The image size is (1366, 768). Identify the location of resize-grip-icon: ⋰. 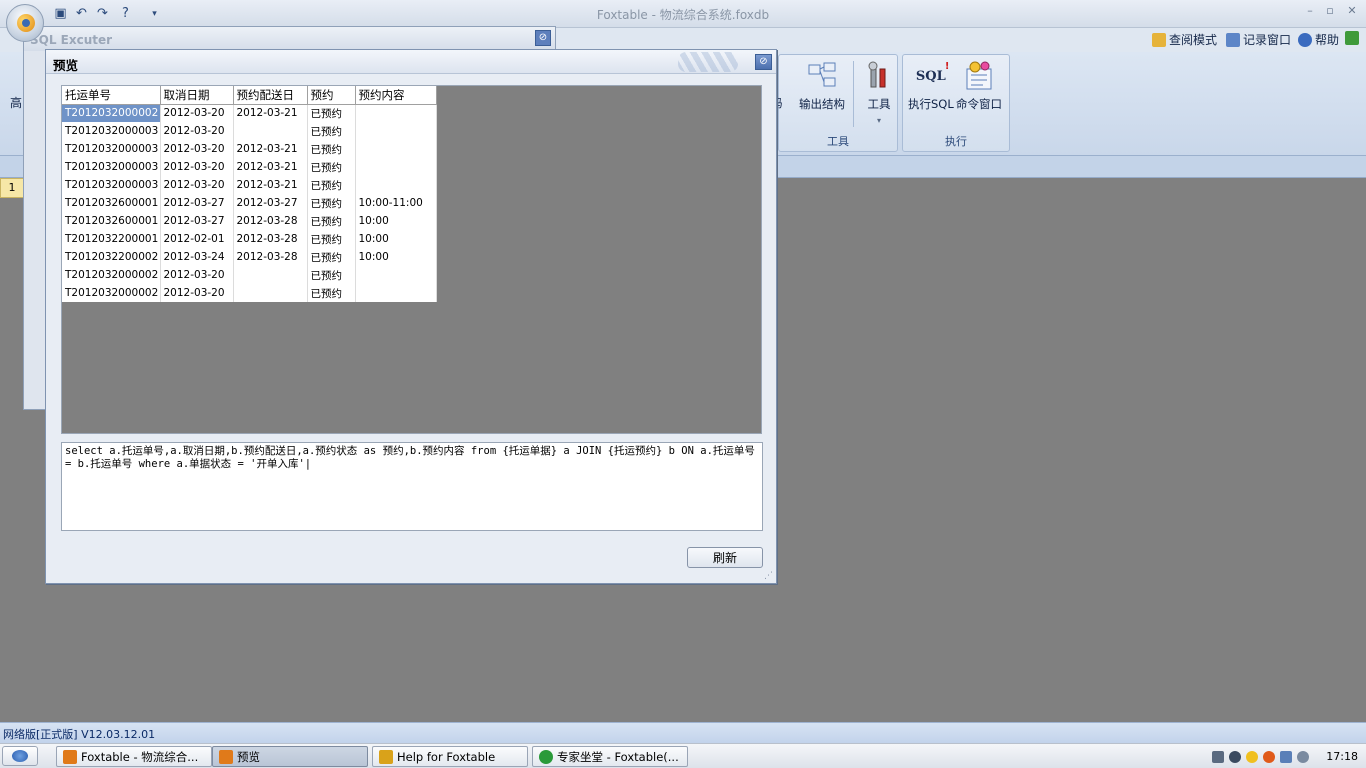
(769, 576).